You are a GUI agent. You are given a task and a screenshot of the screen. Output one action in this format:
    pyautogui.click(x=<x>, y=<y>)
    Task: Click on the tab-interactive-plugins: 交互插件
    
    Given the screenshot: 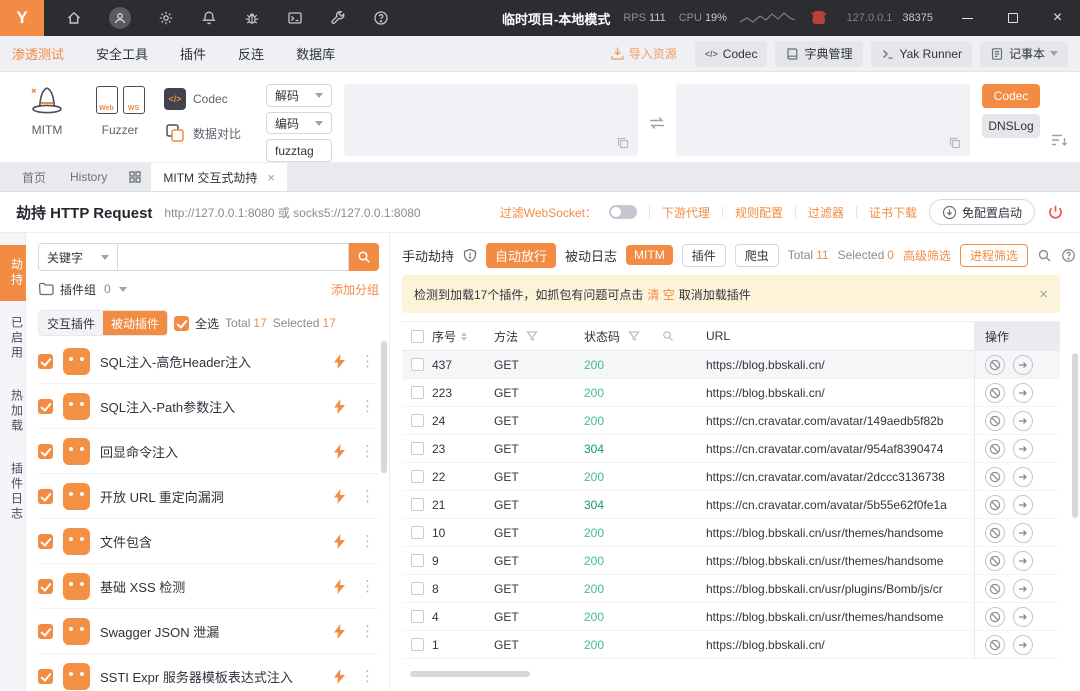 What is the action you would take?
    pyautogui.click(x=71, y=323)
    